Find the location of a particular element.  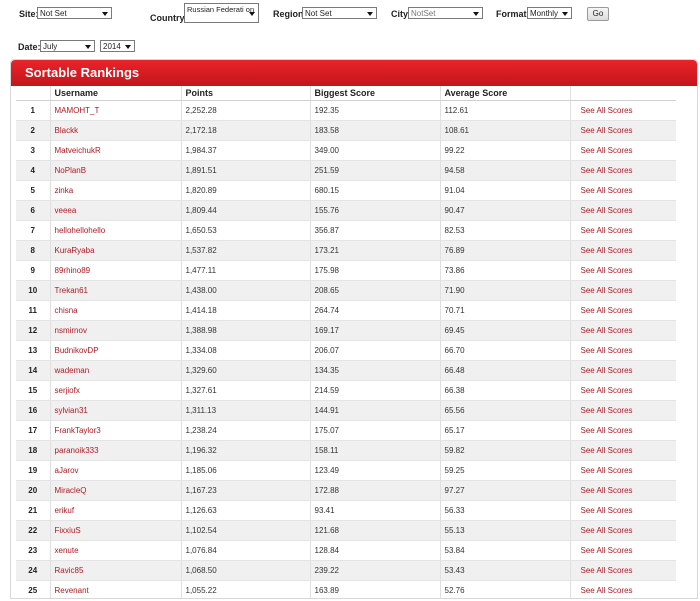

username-link: chisna is located at coordinates (115, 310).